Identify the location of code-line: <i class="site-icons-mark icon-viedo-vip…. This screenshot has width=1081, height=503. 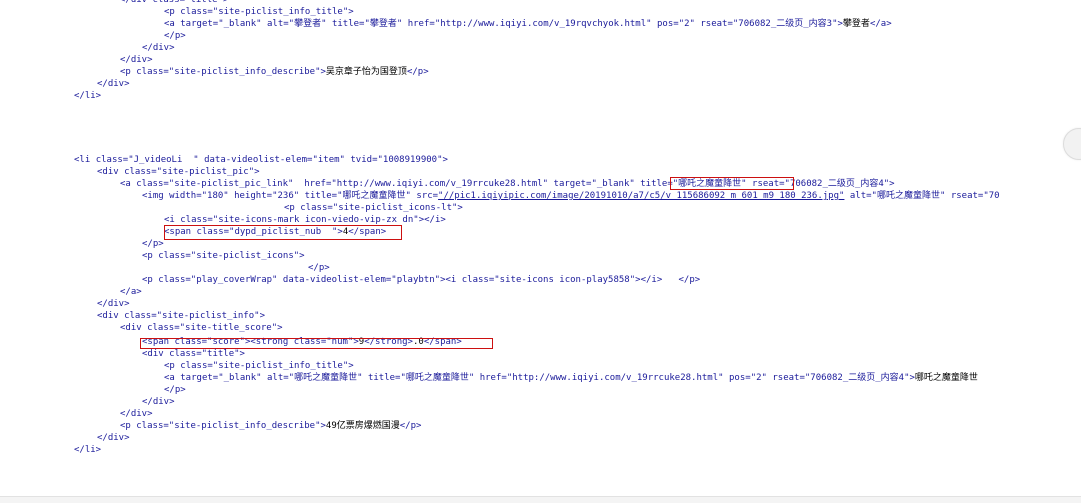
(305, 220).